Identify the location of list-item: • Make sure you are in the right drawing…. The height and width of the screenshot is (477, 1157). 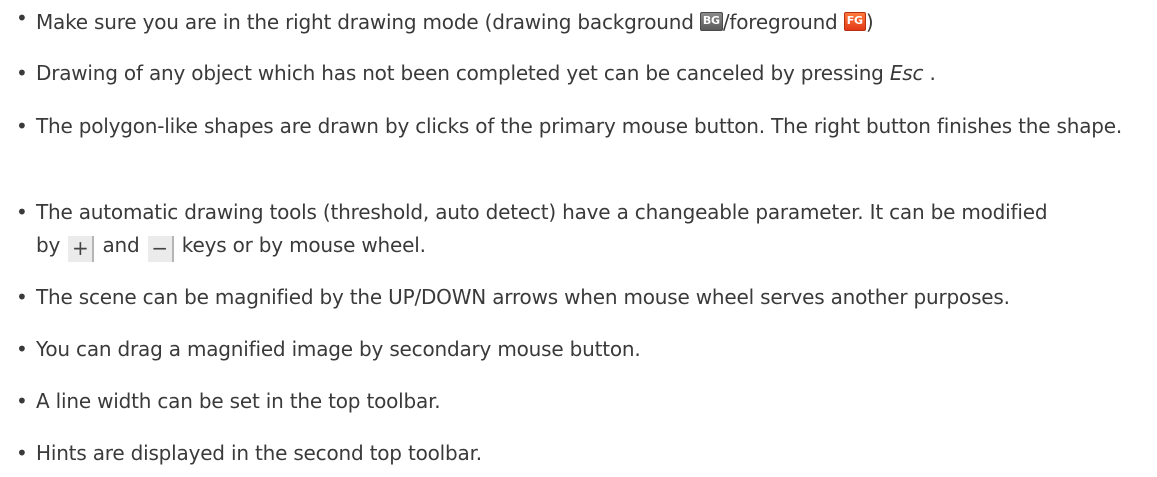
(581, 22).